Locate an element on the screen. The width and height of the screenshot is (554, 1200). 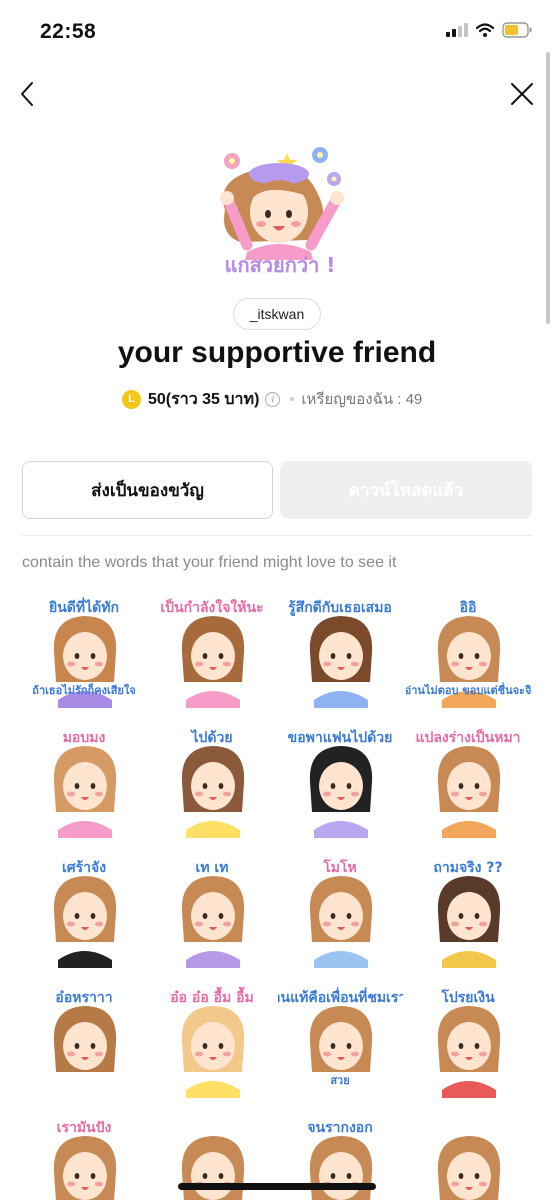
author-link: _itskwan is located at coordinates (277, 314).